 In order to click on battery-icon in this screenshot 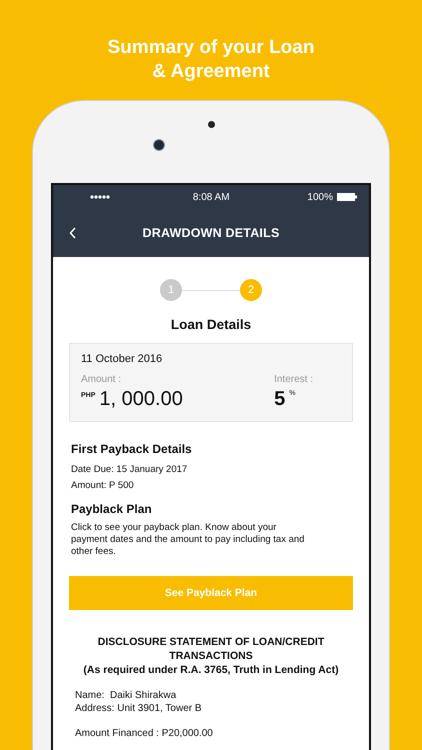, I will do `click(347, 197)`.